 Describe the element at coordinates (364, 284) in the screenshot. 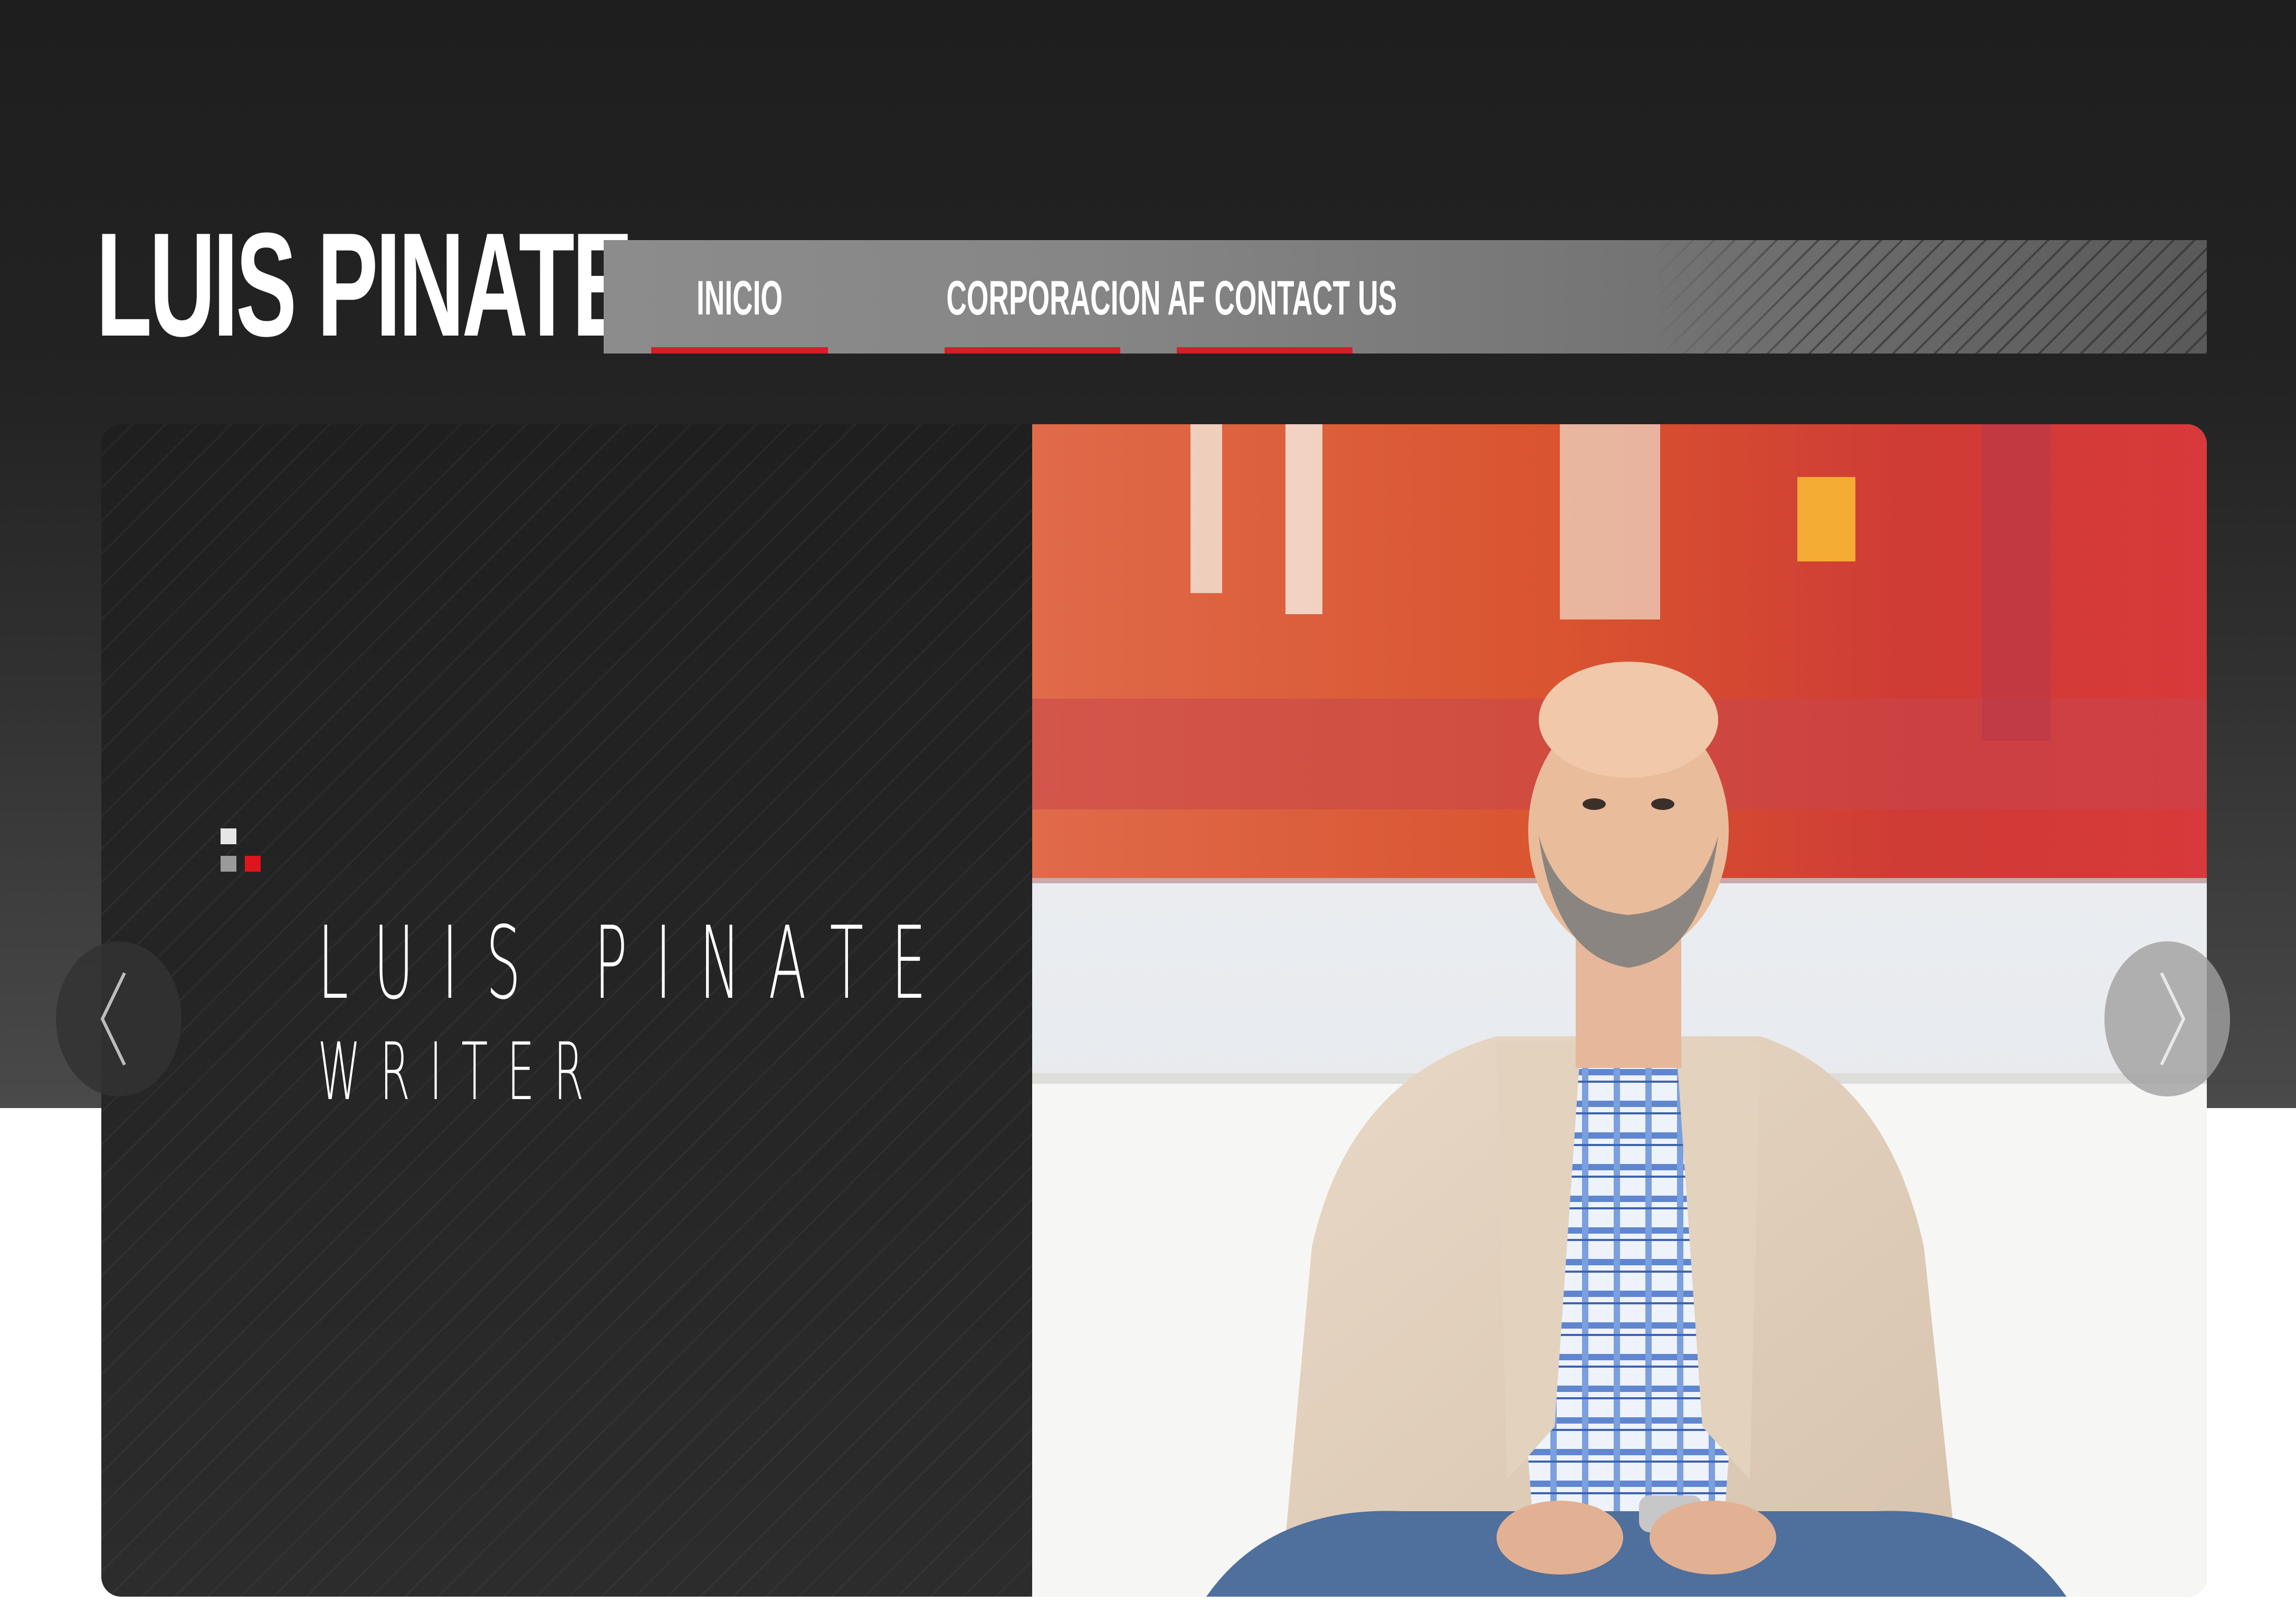

I see `site-logo: LUIS PINATE` at that location.